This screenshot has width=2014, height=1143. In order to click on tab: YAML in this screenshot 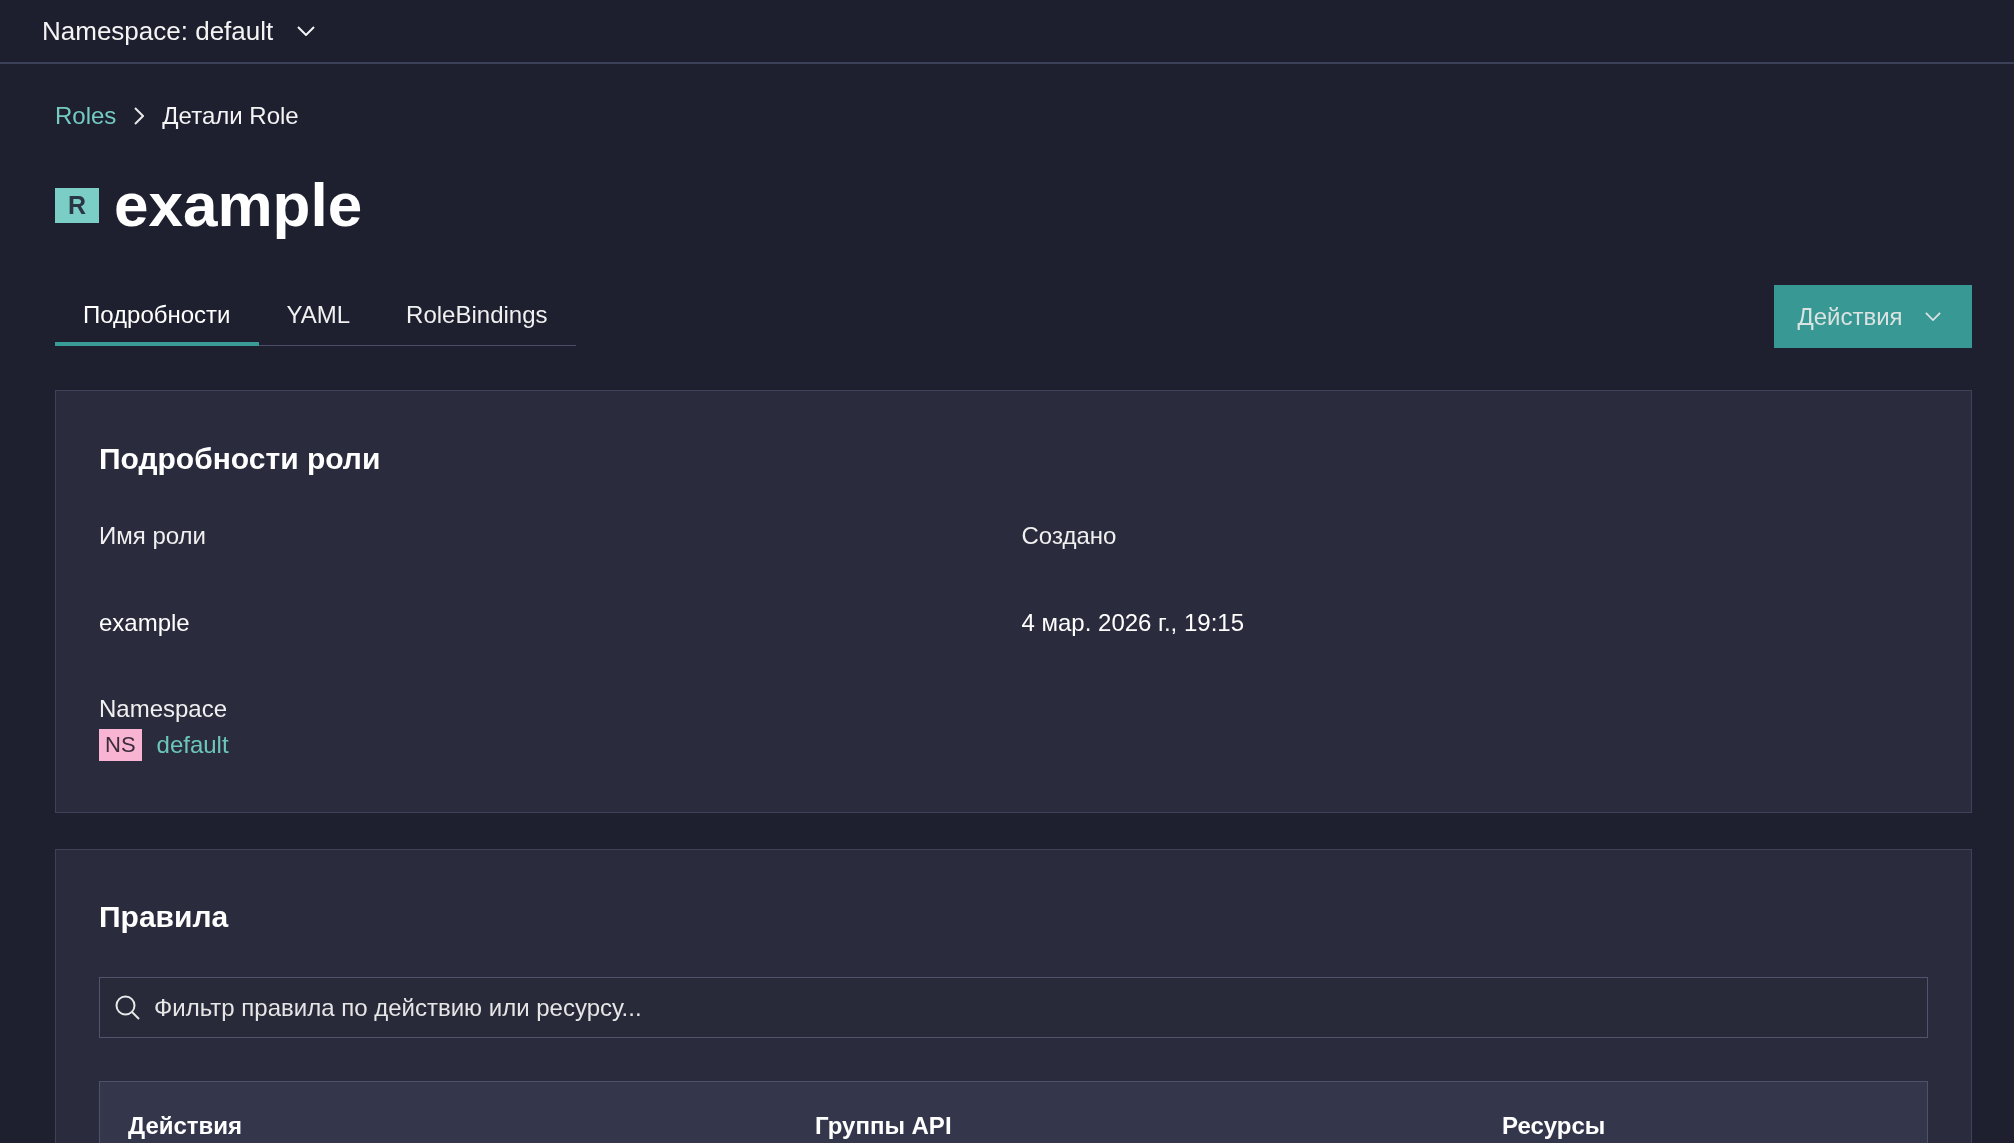, I will do `click(318, 316)`.